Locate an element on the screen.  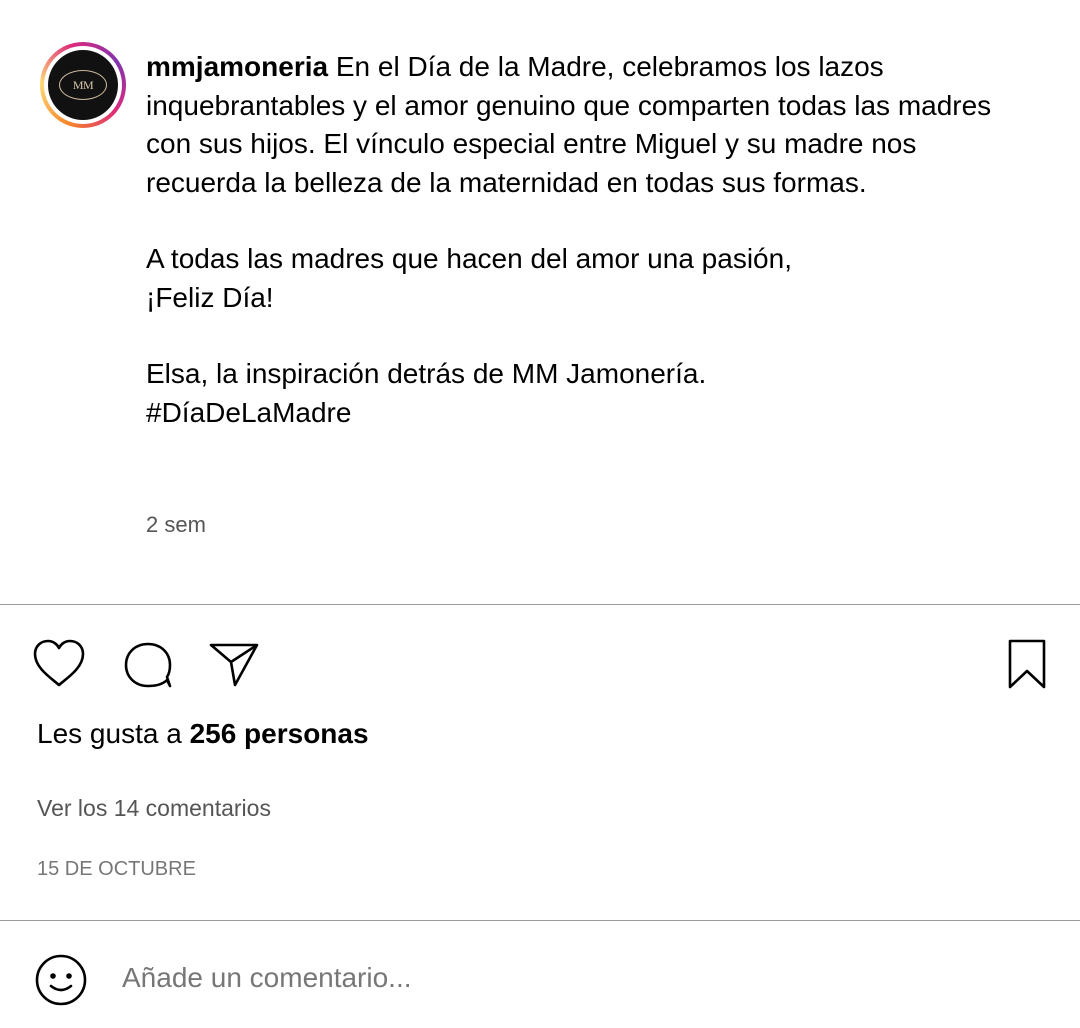
likes-prefix: Les gusta a is located at coordinates (109, 733).